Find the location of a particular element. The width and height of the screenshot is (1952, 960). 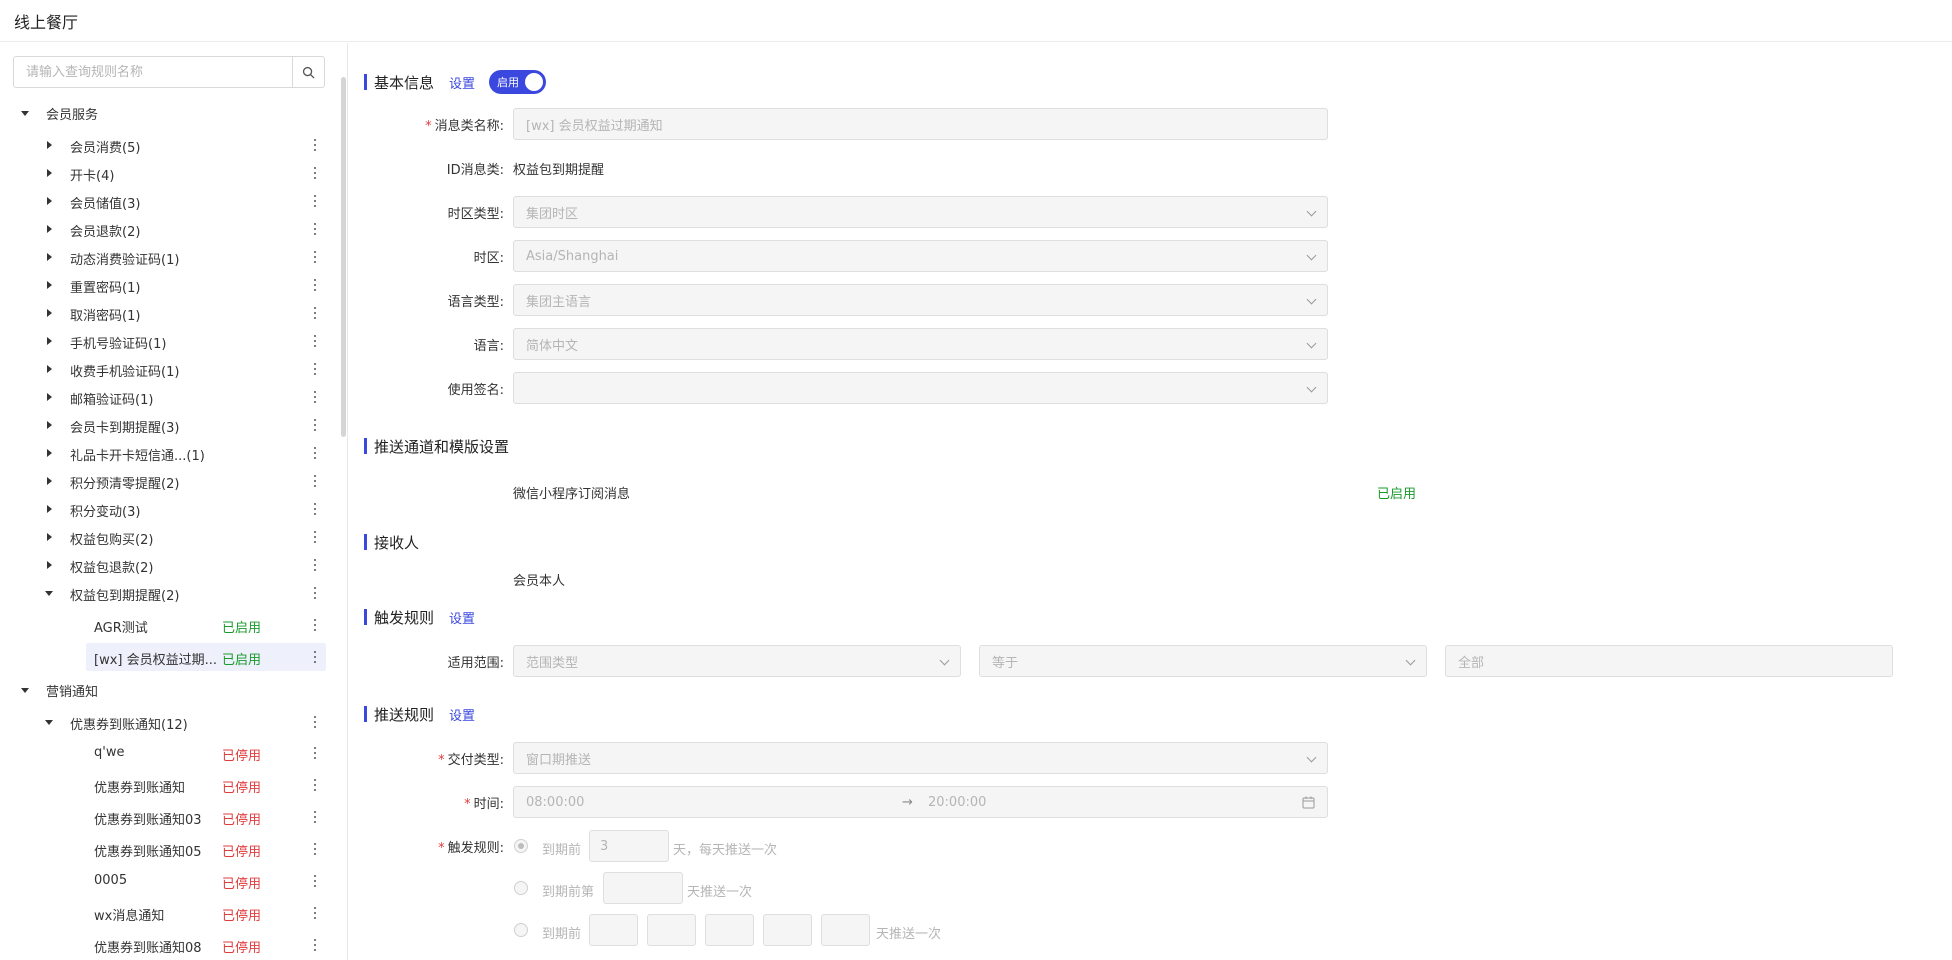

time-range-picker: 08:00:00 → 20:00:00 is located at coordinates (920, 802).